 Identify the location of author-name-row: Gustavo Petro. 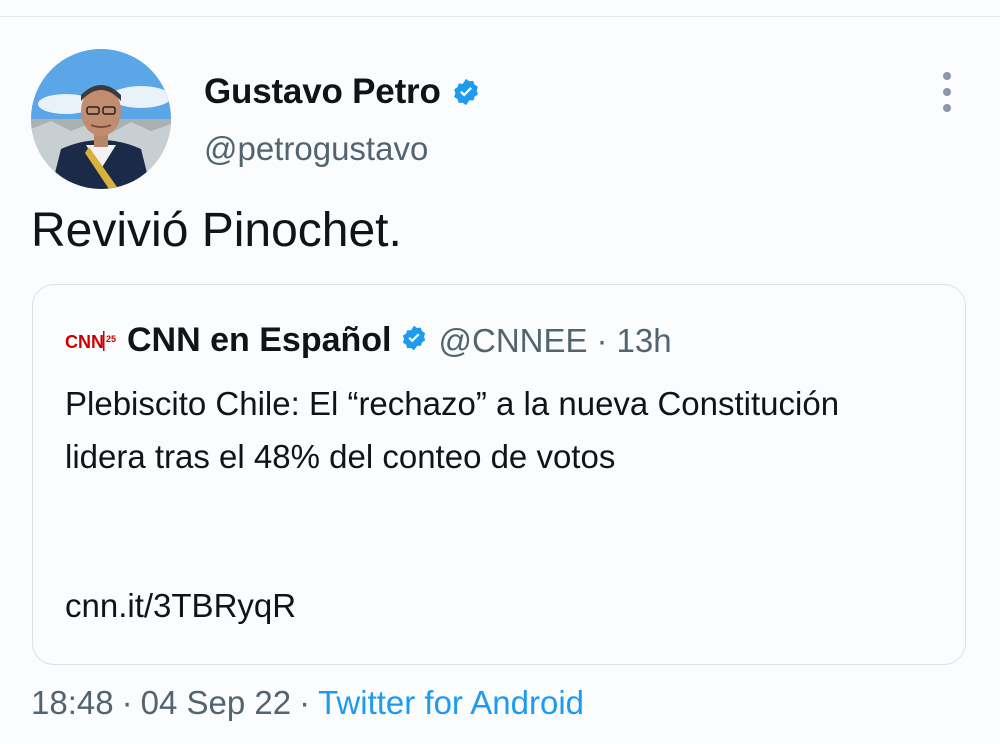
(342, 92).